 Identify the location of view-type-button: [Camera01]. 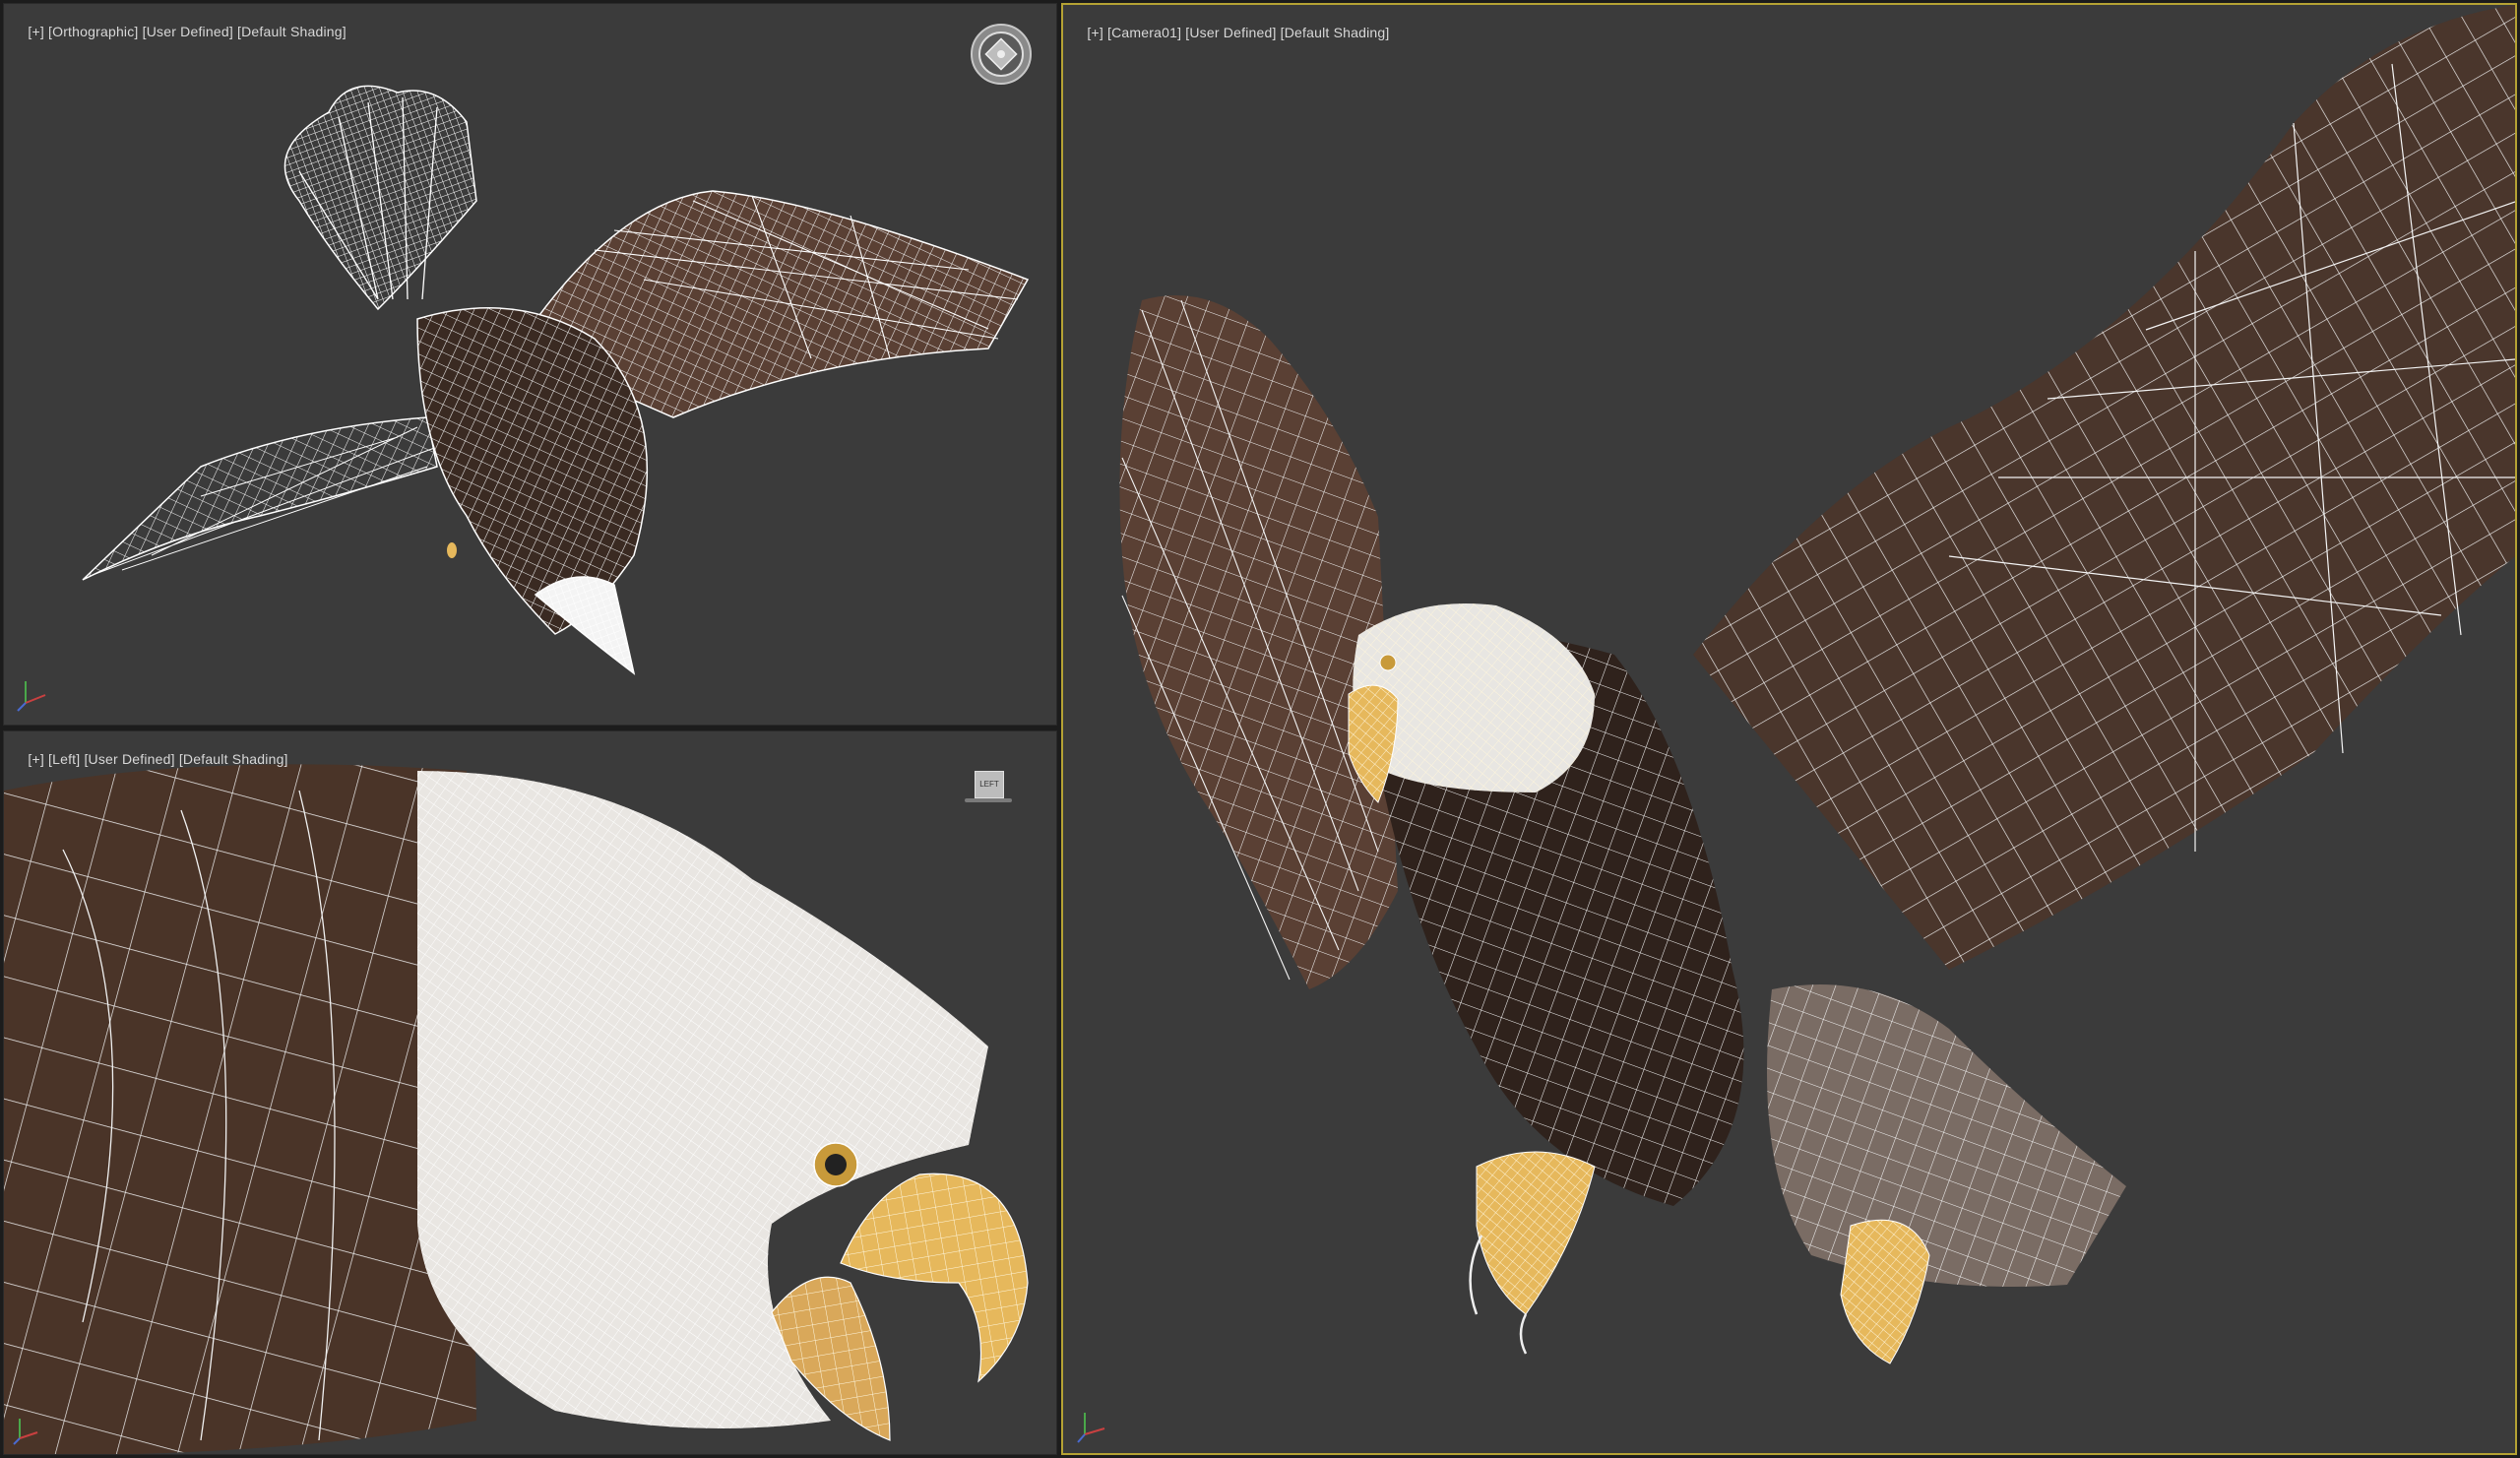
(1144, 32).